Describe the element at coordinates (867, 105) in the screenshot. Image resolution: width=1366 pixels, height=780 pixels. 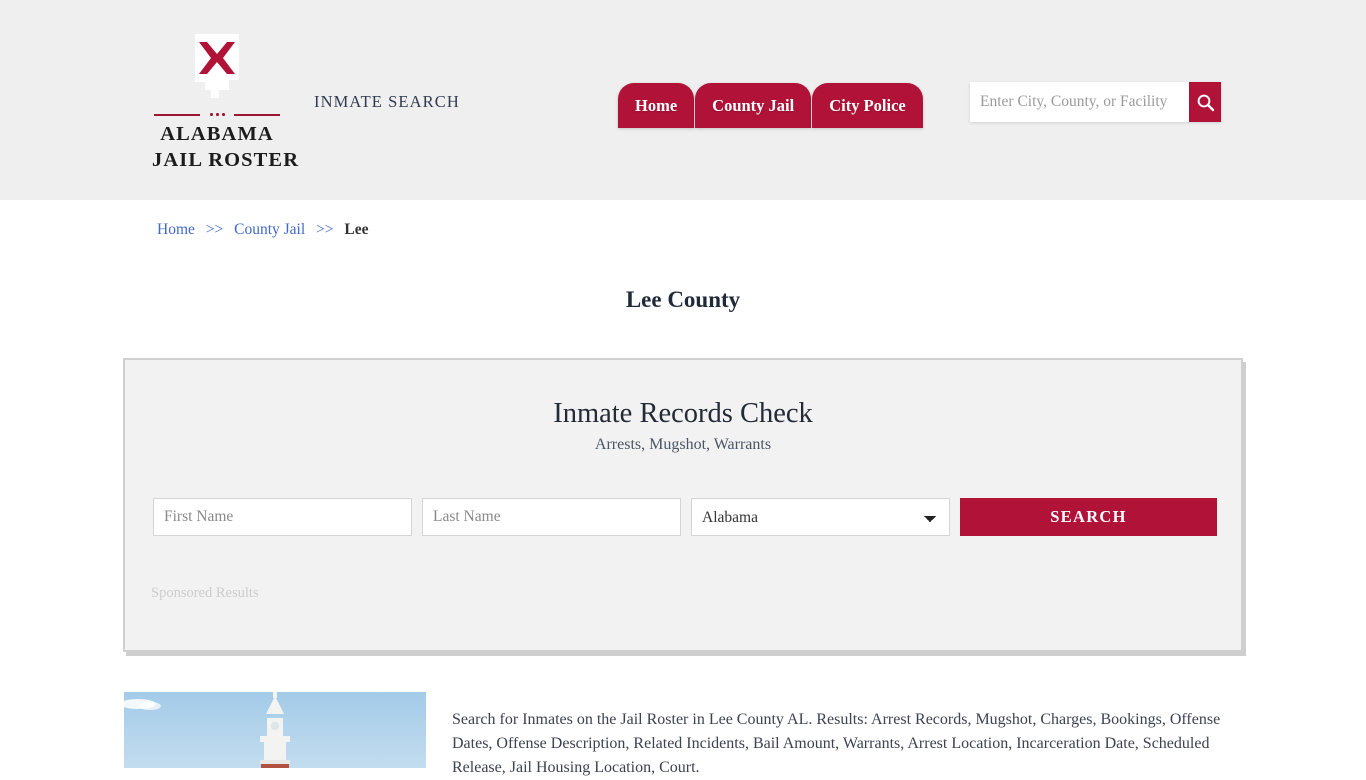
I see `nav-tab-city-police: City Police` at that location.